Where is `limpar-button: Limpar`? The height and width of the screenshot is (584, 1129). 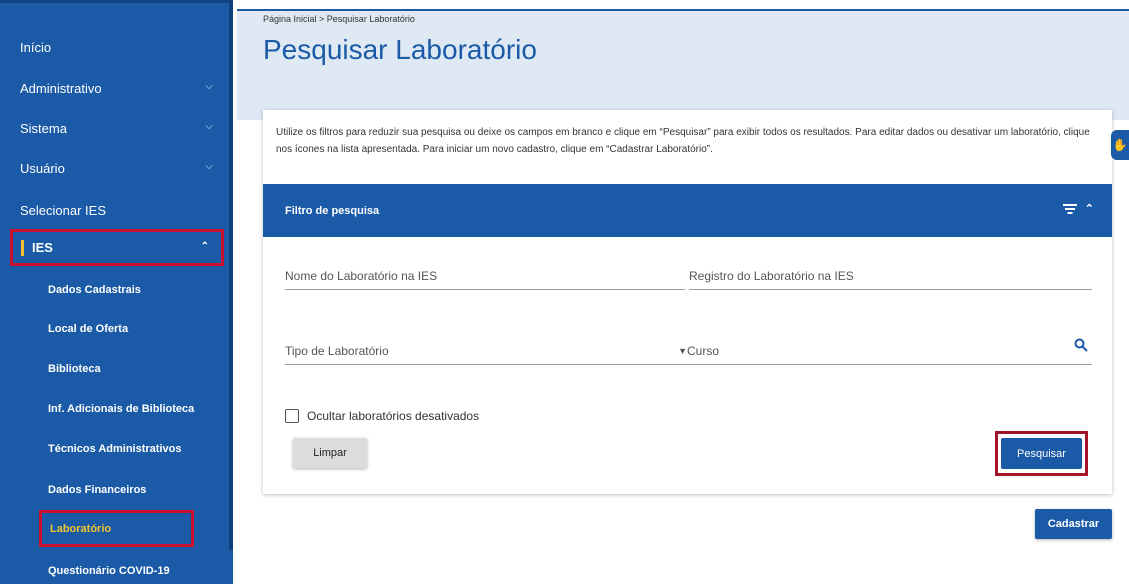 limpar-button: Limpar is located at coordinates (330, 453).